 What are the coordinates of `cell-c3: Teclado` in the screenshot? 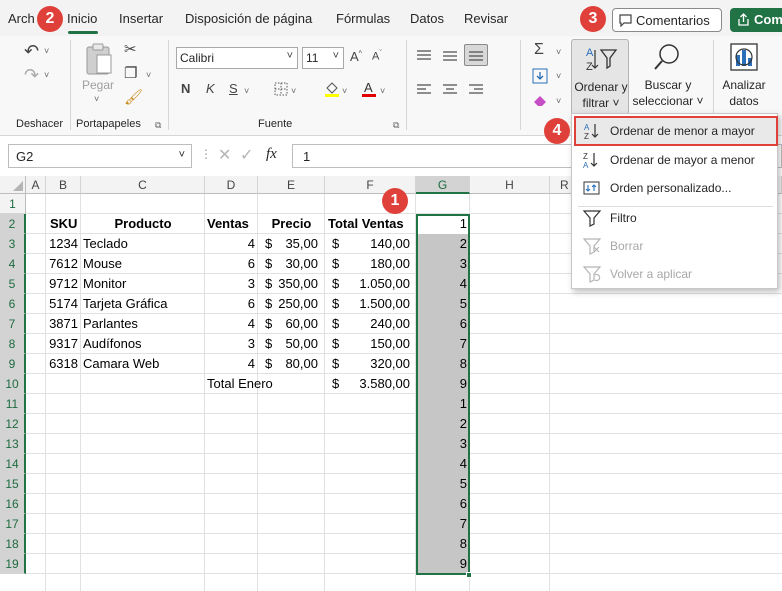 It's located at (105, 244).